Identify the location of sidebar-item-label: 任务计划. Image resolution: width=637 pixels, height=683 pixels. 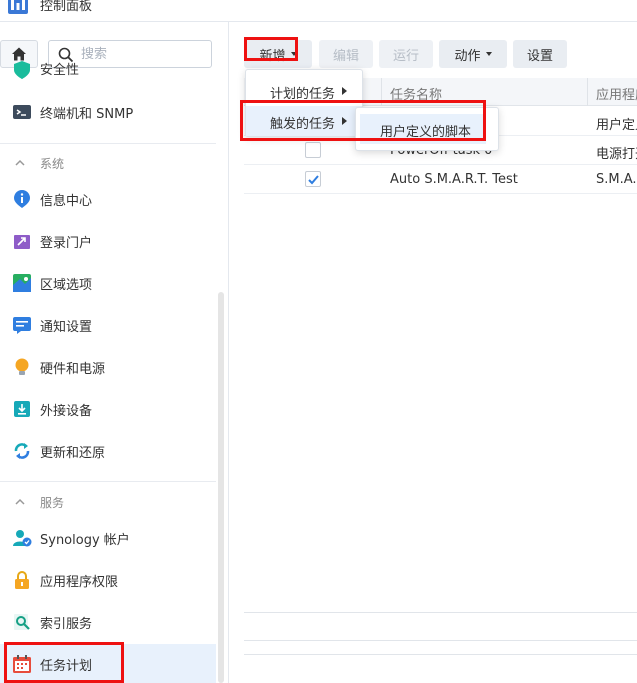
(66, 666).